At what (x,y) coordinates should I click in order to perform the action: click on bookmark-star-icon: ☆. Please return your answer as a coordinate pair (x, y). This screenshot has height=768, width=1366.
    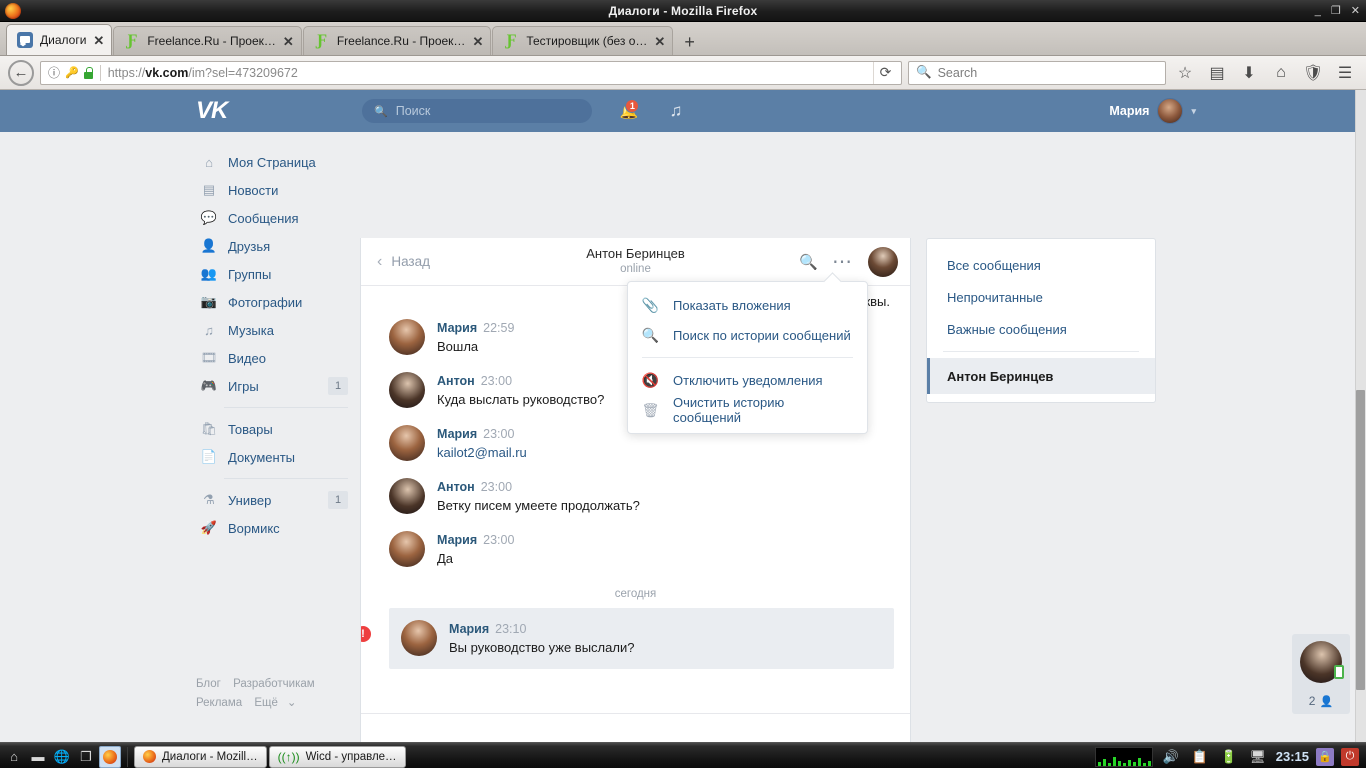
    Looking at the image, I should click on (1185, 73).